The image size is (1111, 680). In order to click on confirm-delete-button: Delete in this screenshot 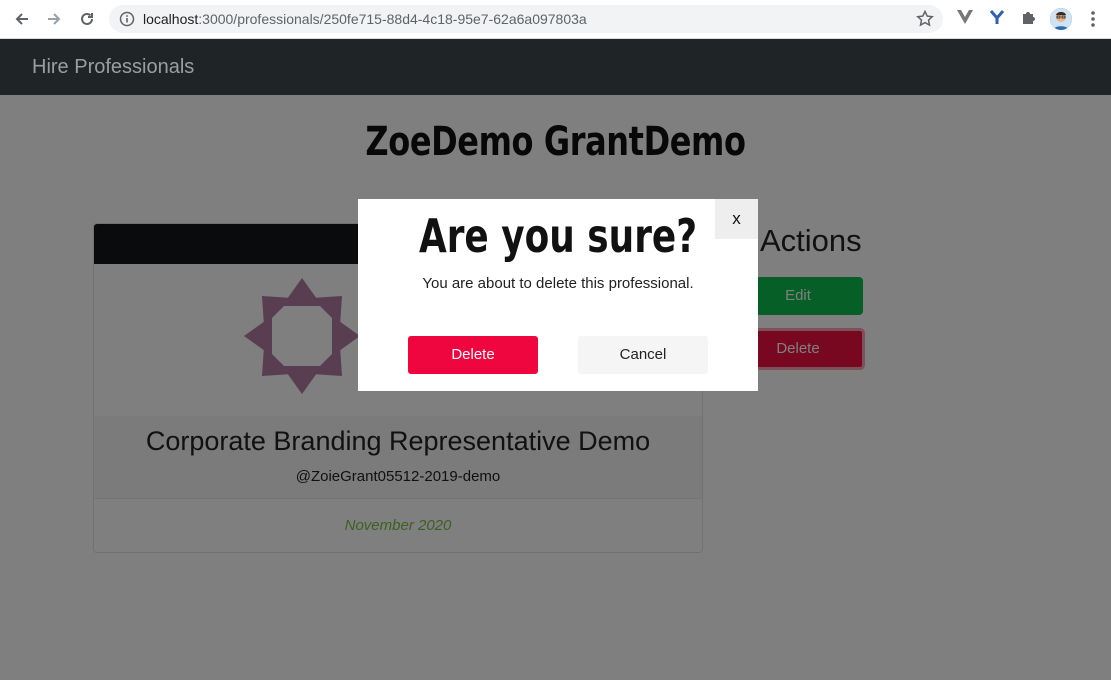, I will do `click(473, 355)`.